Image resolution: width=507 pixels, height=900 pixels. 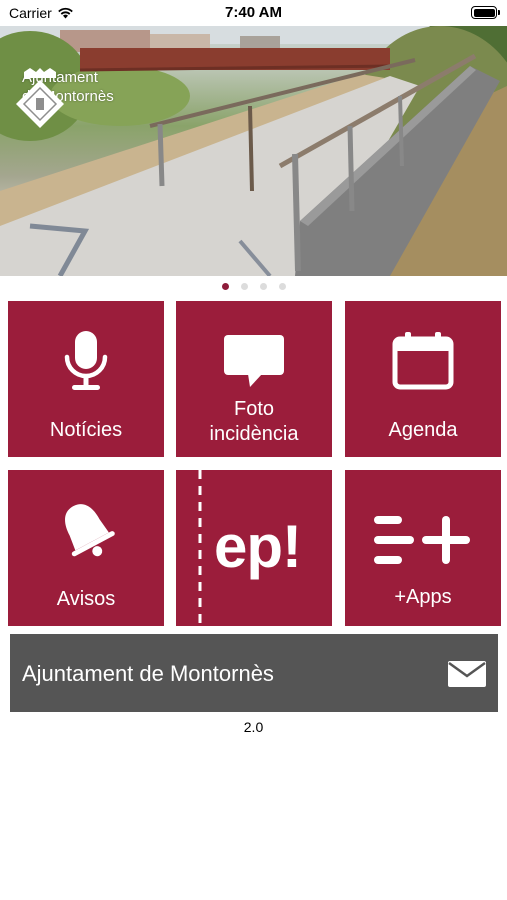 I want to click on app-version: 2.0, so click(x=253, y=727).